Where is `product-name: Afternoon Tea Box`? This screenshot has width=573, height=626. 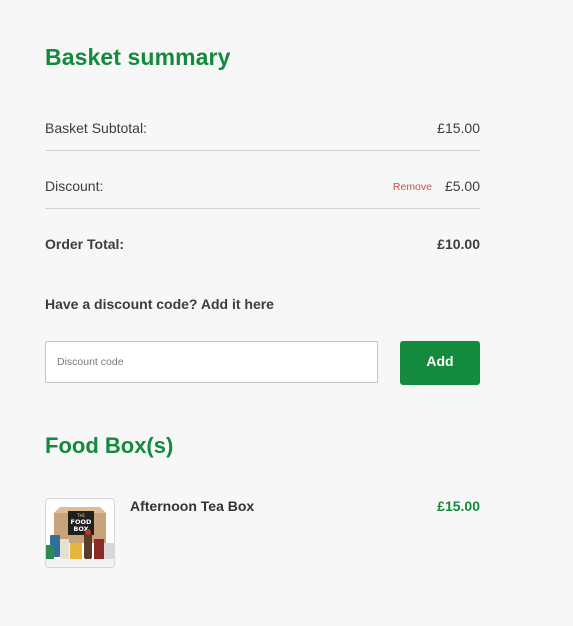
product-name: Afternoon Tea Box is located at coordinates (192, 506).